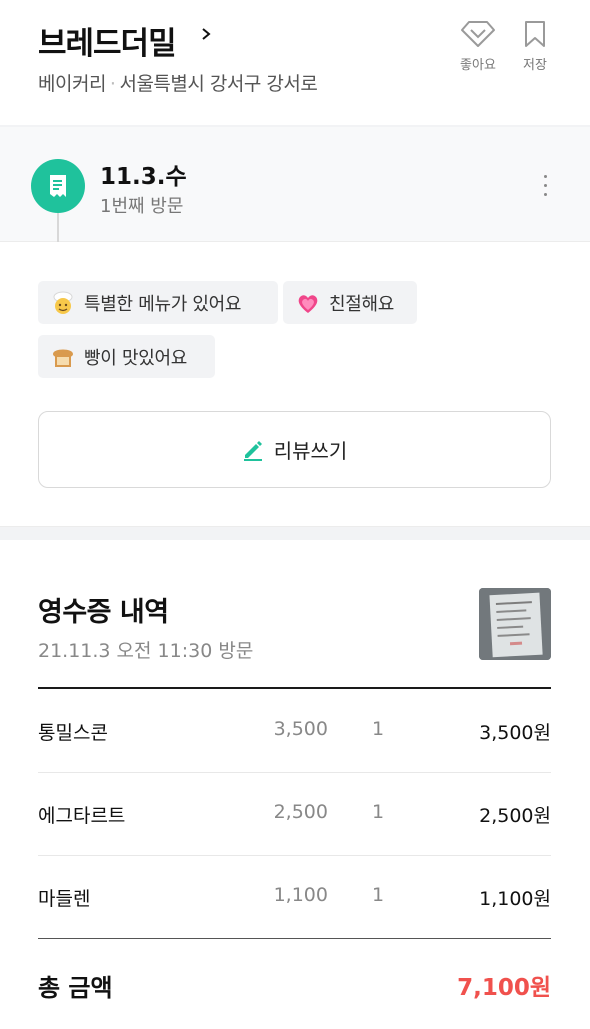 This screenshot has height=1029, width=590. I want to click on place-category: 베이커리, so click(72, 84).